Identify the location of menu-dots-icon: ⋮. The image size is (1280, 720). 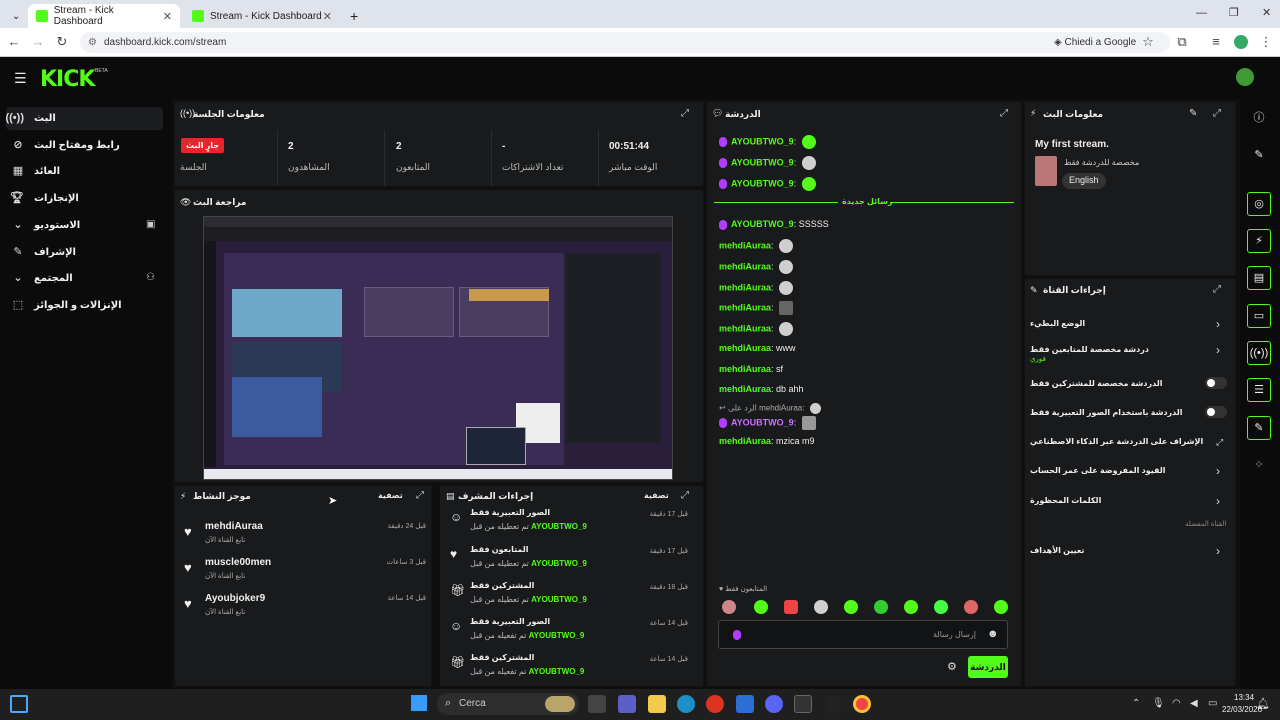
(1266, 42).